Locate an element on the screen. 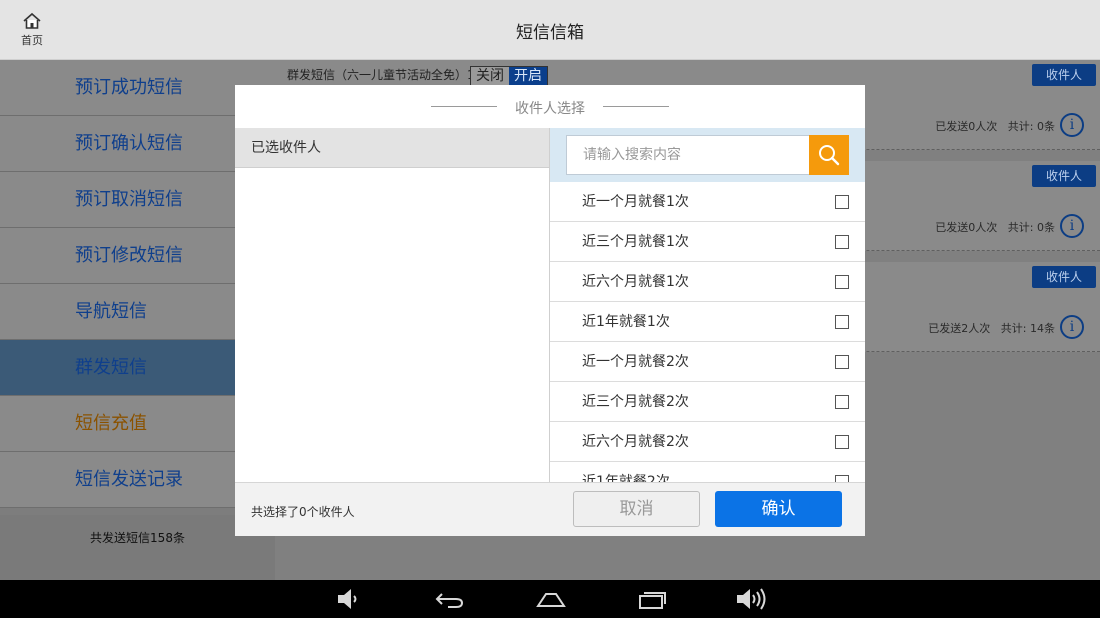 This screenshot has height=618, width=1100. recent-apps-icon is located at coordinates (652, 600).